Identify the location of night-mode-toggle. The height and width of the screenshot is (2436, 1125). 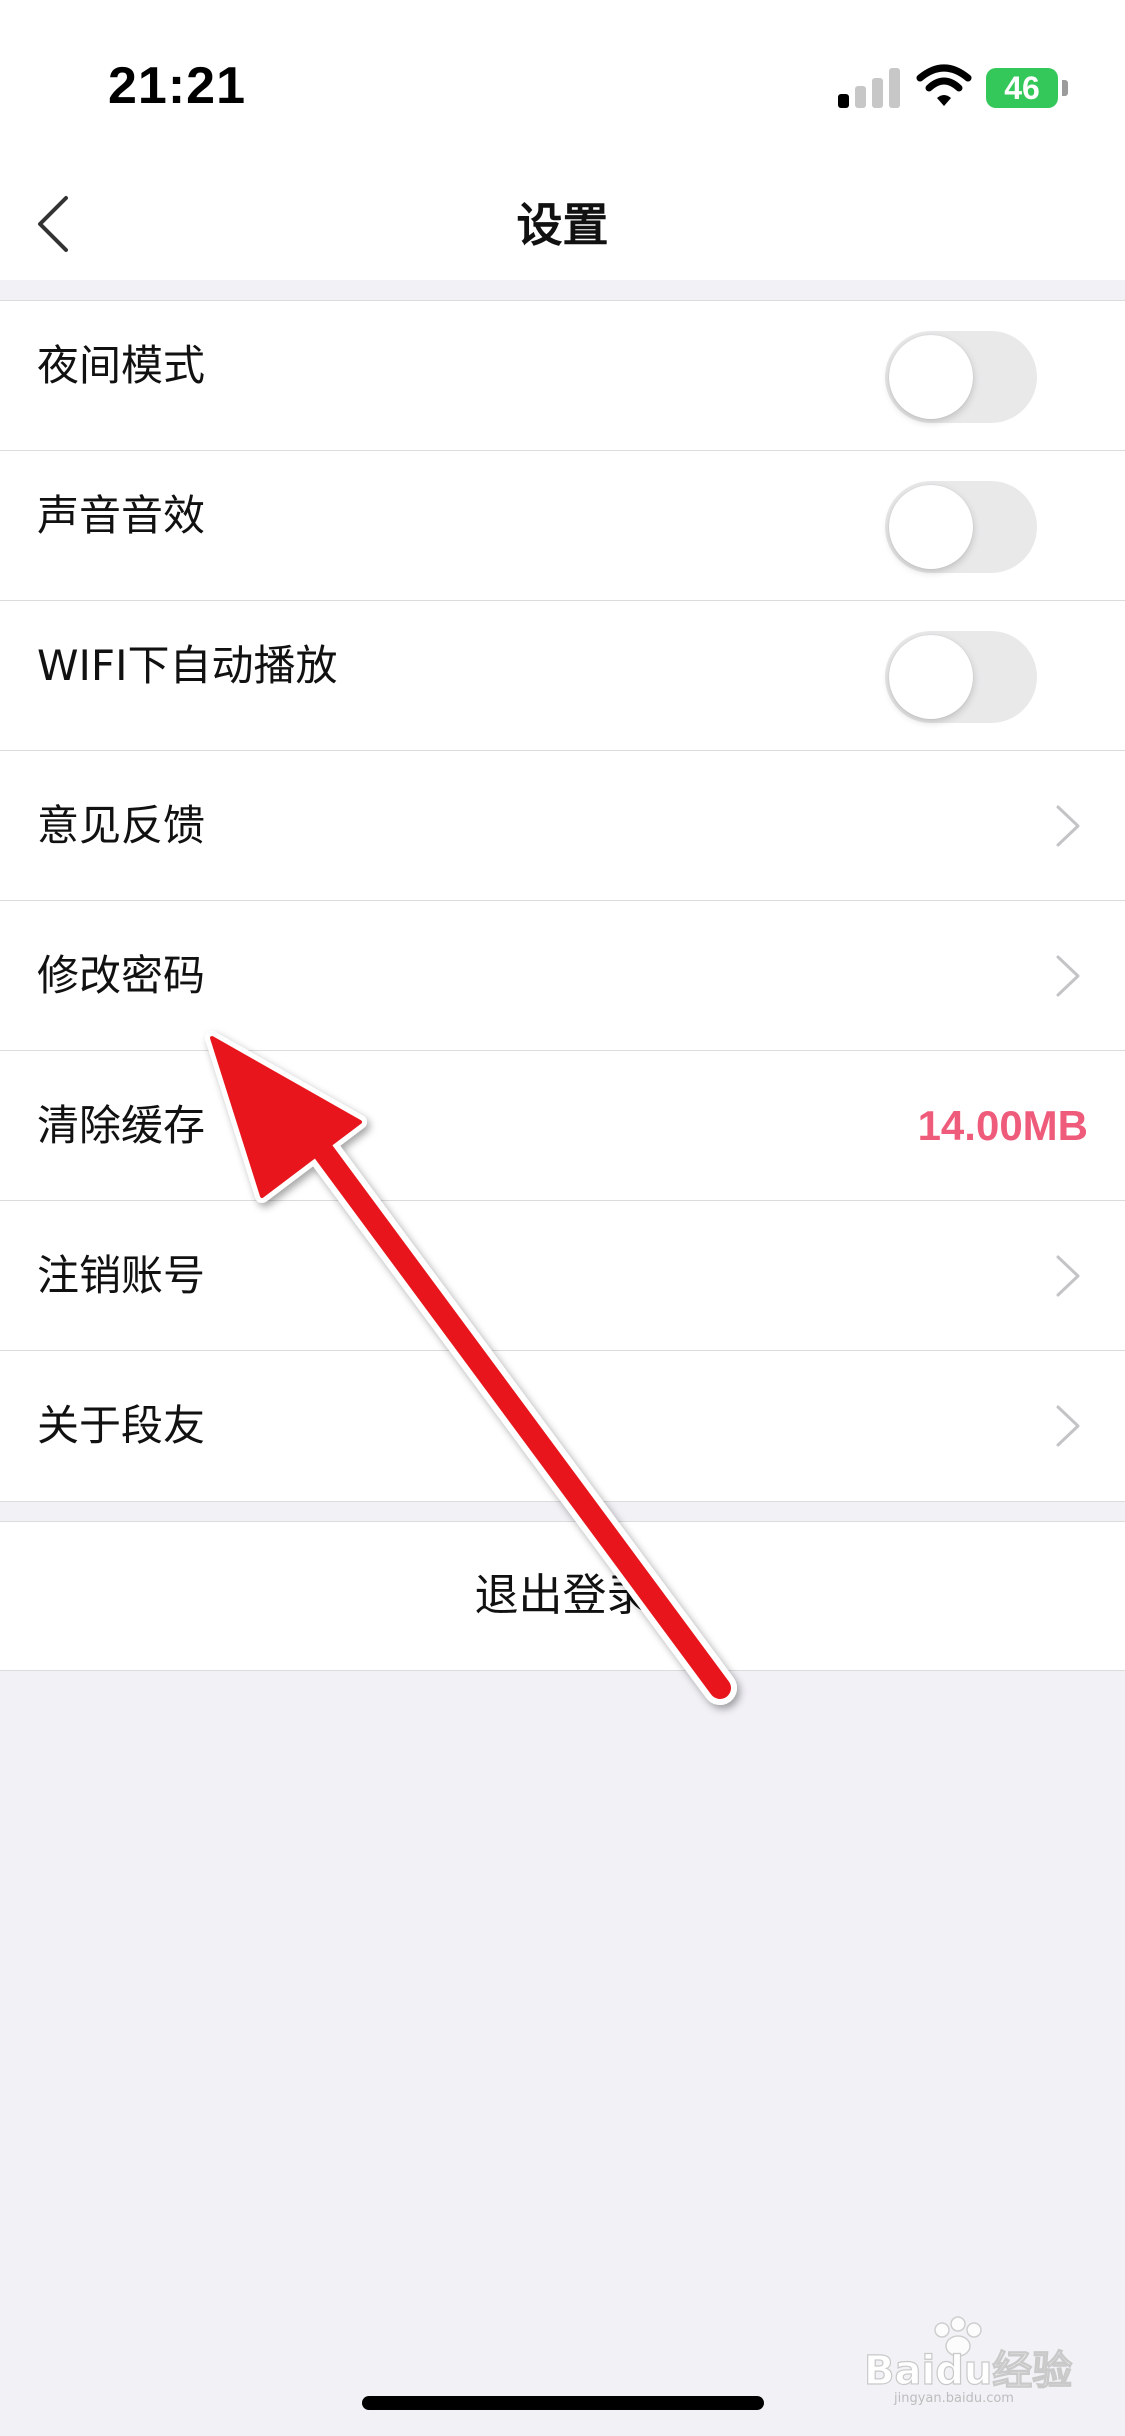
(961, 377).